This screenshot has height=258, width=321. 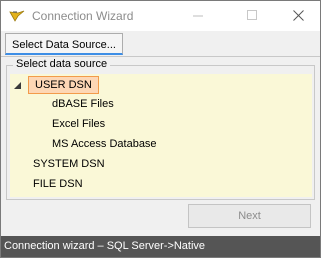 What do you see at coordinates (83, 16) in the screenshot?
I see `window-title: Connection Wizard` at bounding box center [83, 16].